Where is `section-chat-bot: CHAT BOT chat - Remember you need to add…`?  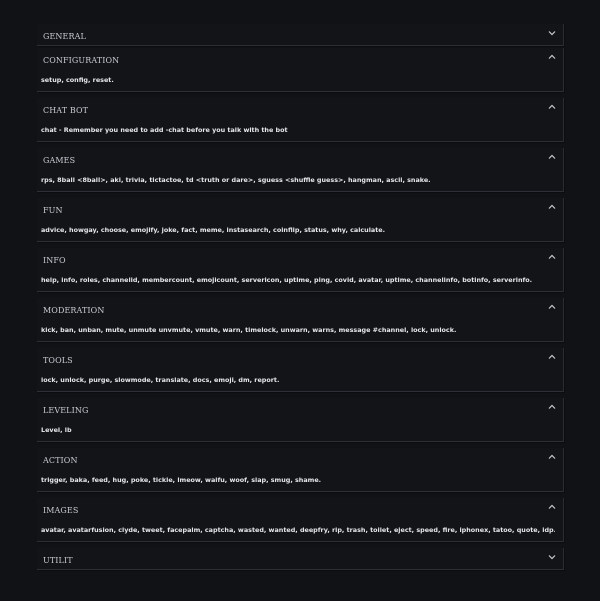
section-chat-bot: CHAT BOT chat - Remember you need to add… is located at coordinates (300, 120).